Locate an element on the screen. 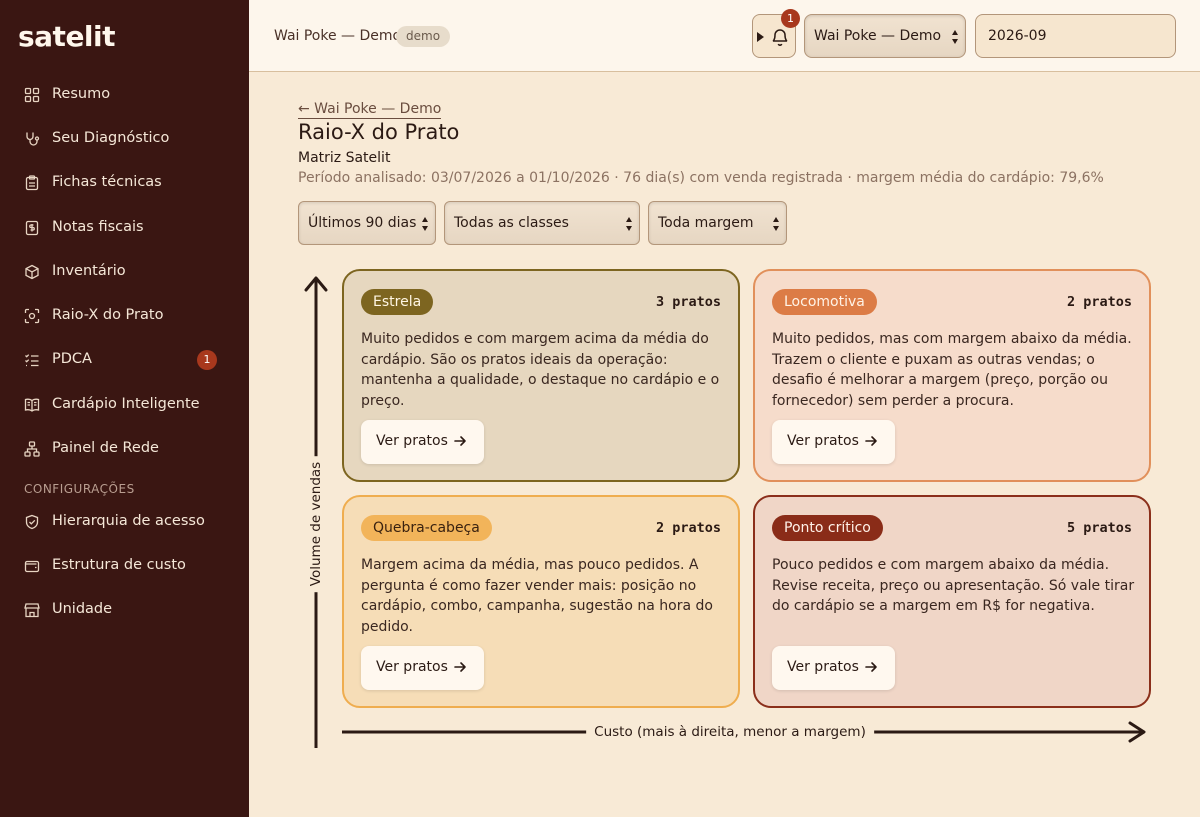  sidebar-item-label: Resumo is located at coordinates (81, 94).